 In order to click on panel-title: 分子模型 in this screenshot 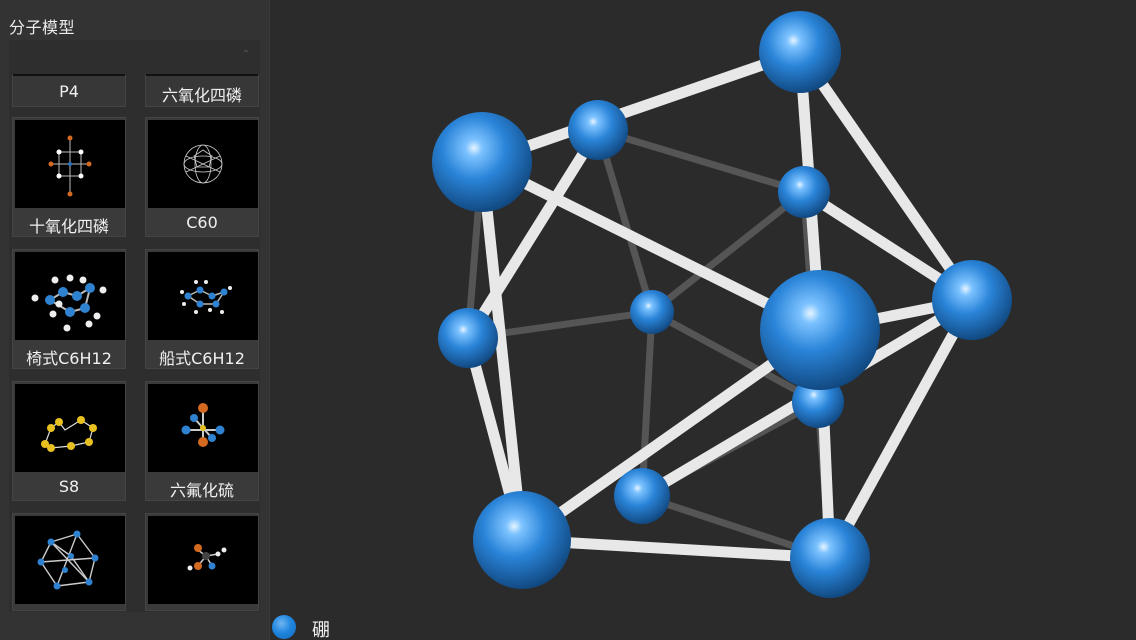, I will do `click(42, 27)`.